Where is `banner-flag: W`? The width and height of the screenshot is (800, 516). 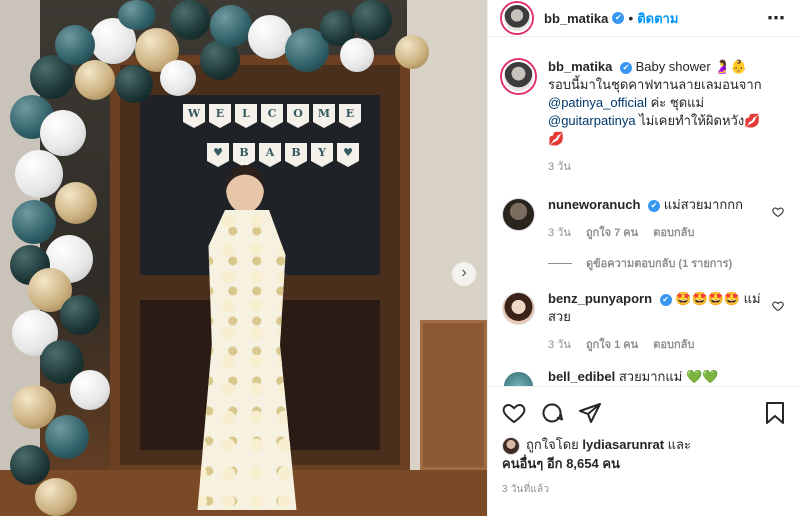
banner-flag: W is located at coordinates (194, 116).